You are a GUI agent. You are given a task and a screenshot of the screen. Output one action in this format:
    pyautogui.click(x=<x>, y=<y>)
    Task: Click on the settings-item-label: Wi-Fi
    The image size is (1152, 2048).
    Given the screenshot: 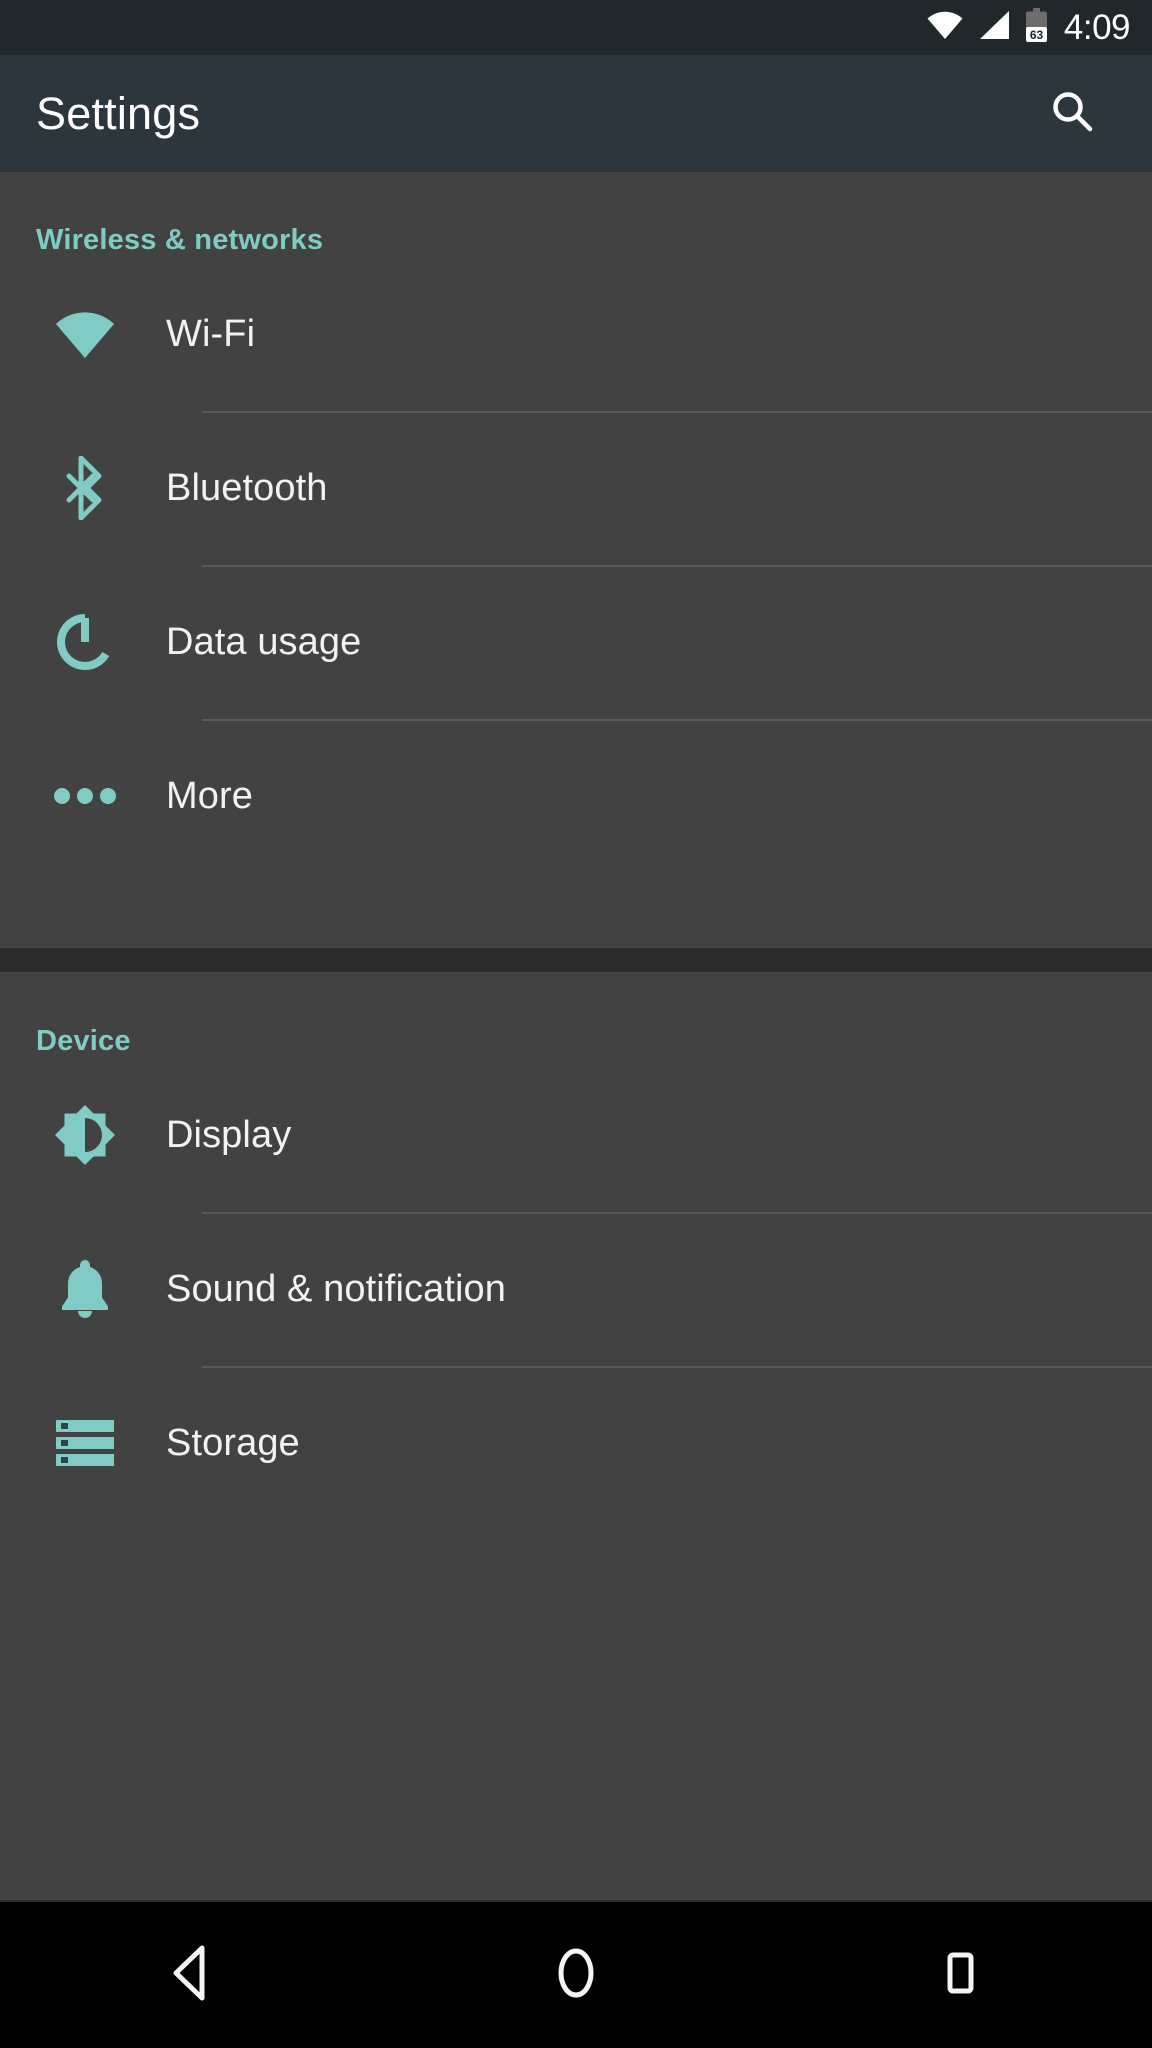 What is the action you would take?
    pyautogui.click(x=211, y=333)
    